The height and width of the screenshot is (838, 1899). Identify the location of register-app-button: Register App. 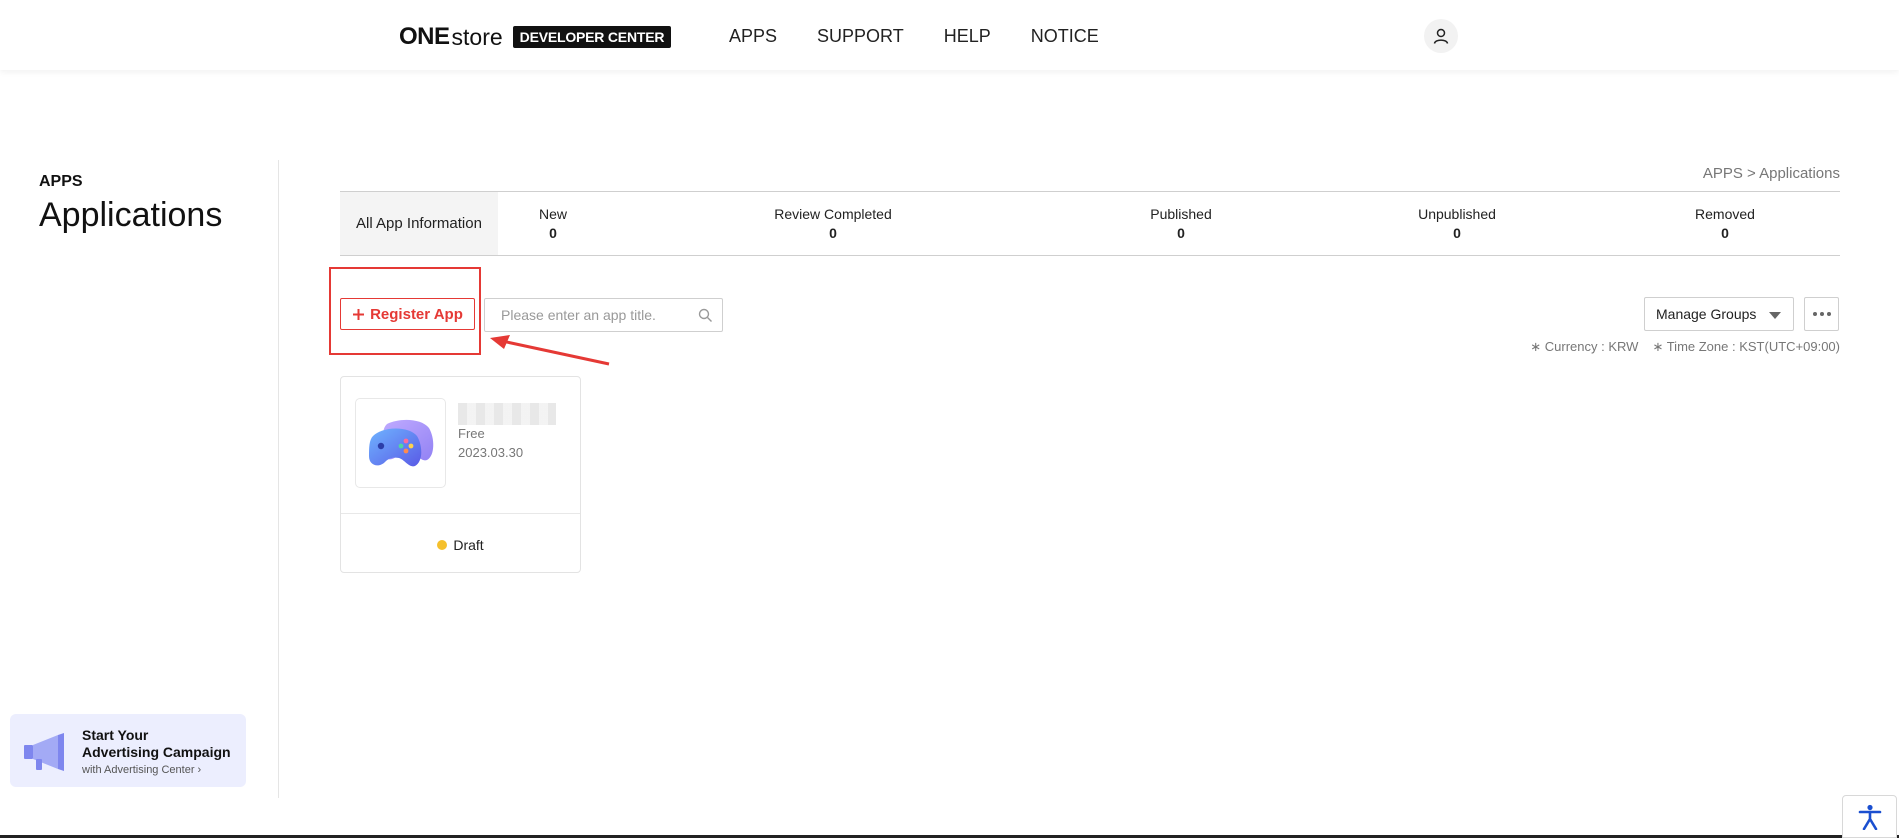
(407, 314).